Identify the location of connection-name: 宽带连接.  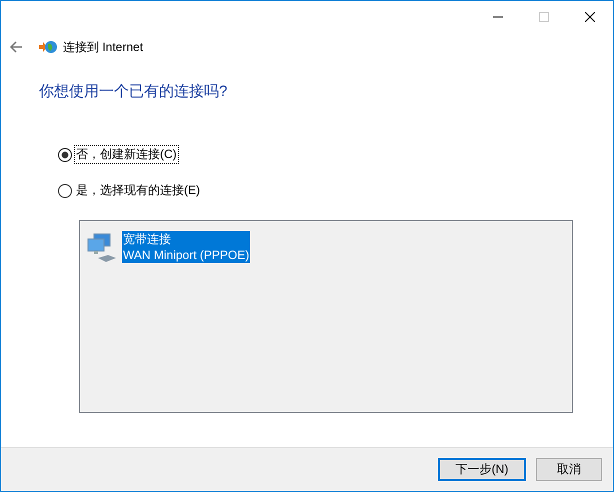
(186, 239).